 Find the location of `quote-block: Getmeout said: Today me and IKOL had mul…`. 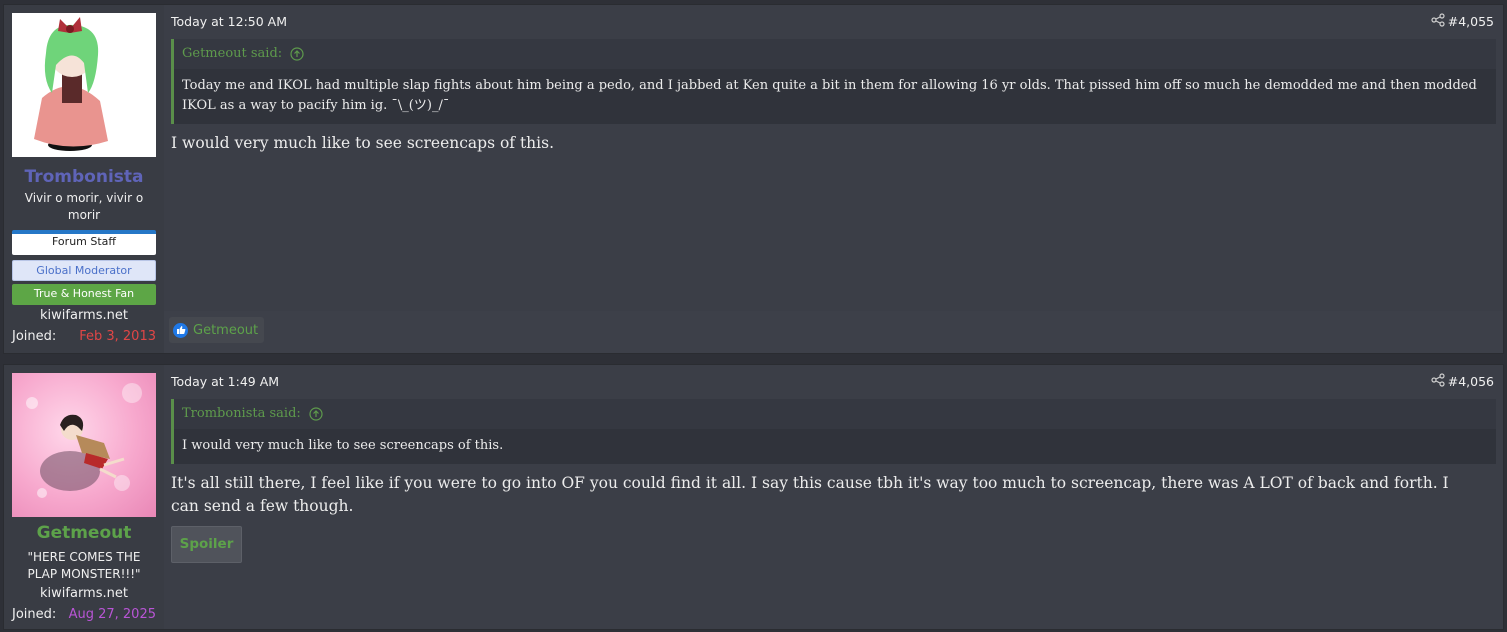

quote-block: Getmeout said: Today me and IKOL had mul… is located at coordinates (833, 81).